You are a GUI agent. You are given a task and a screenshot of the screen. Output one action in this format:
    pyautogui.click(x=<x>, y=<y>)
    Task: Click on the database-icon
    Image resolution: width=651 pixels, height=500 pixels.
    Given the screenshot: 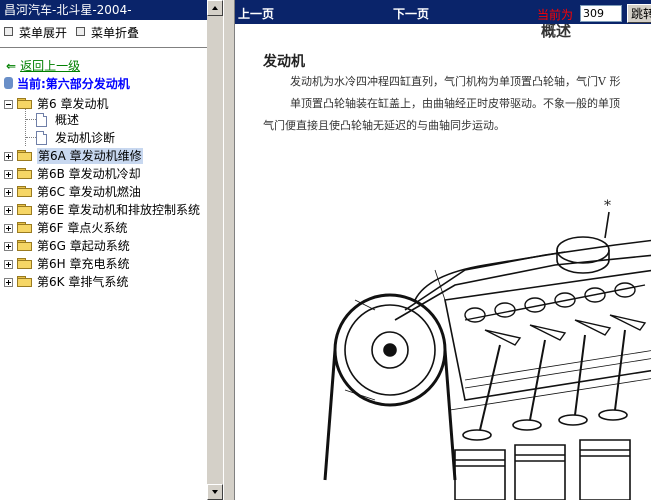 What is the action you would take?
    pyautogui.click(x=8, y=83)
    